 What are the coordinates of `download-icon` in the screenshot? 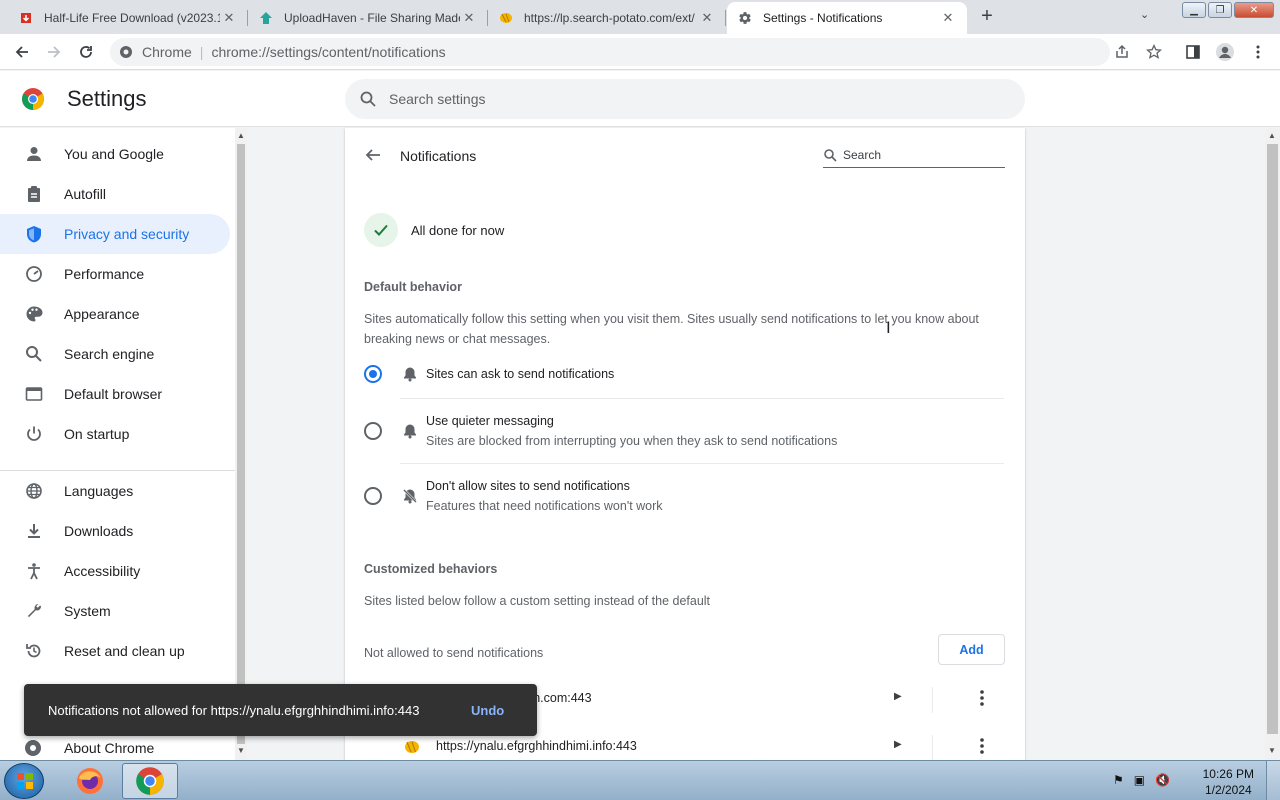 It's located at (34, 531).